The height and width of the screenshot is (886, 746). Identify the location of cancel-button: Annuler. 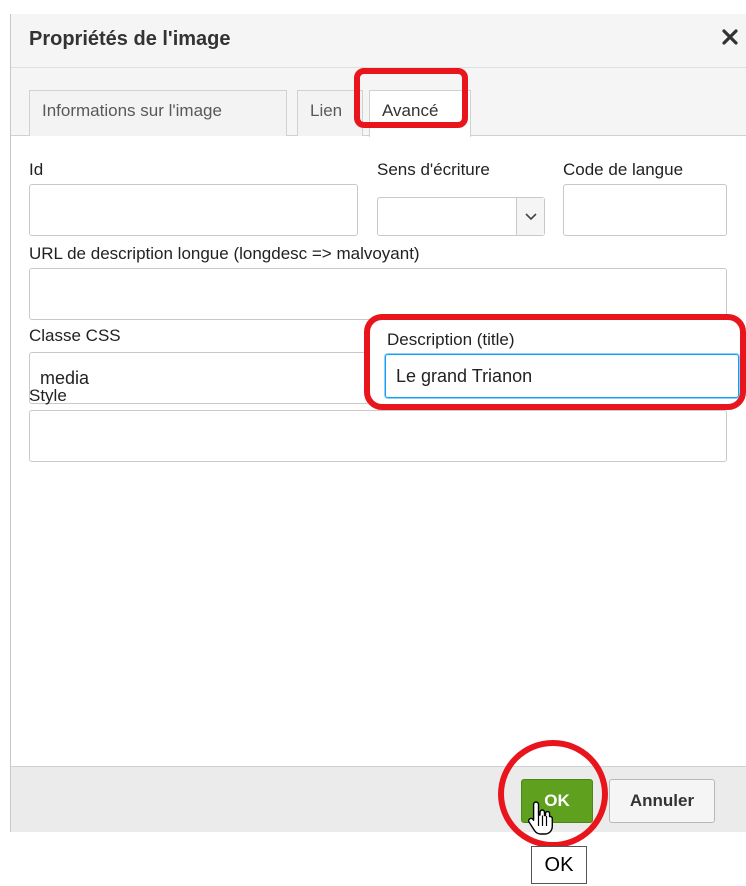
(662, 801).